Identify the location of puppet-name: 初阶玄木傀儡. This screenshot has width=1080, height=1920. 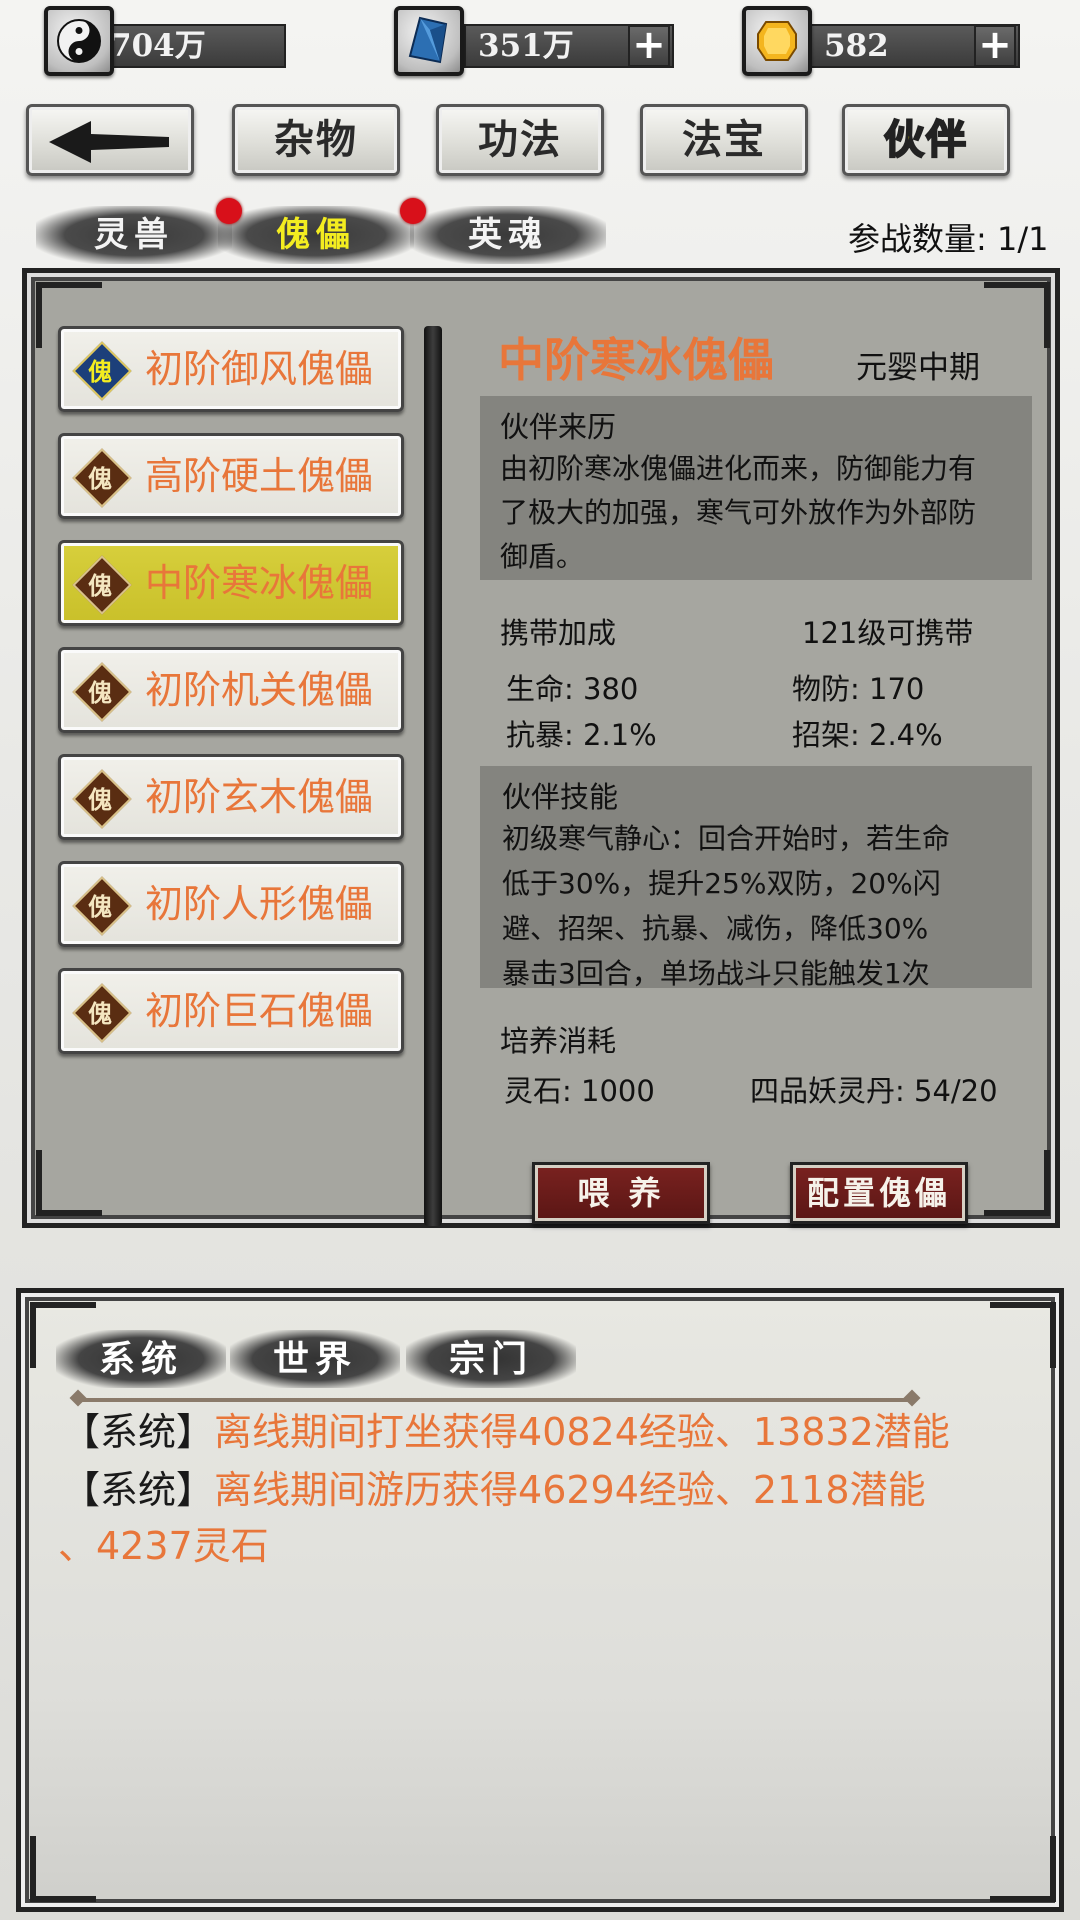
(259, 797).